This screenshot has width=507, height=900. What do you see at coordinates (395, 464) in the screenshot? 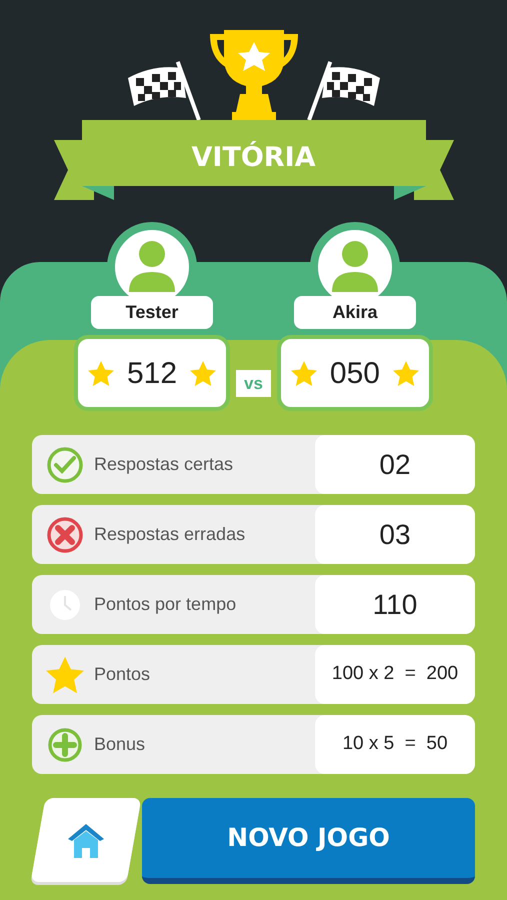
I see `stat-value: 02` at bounding box center [395, 464].